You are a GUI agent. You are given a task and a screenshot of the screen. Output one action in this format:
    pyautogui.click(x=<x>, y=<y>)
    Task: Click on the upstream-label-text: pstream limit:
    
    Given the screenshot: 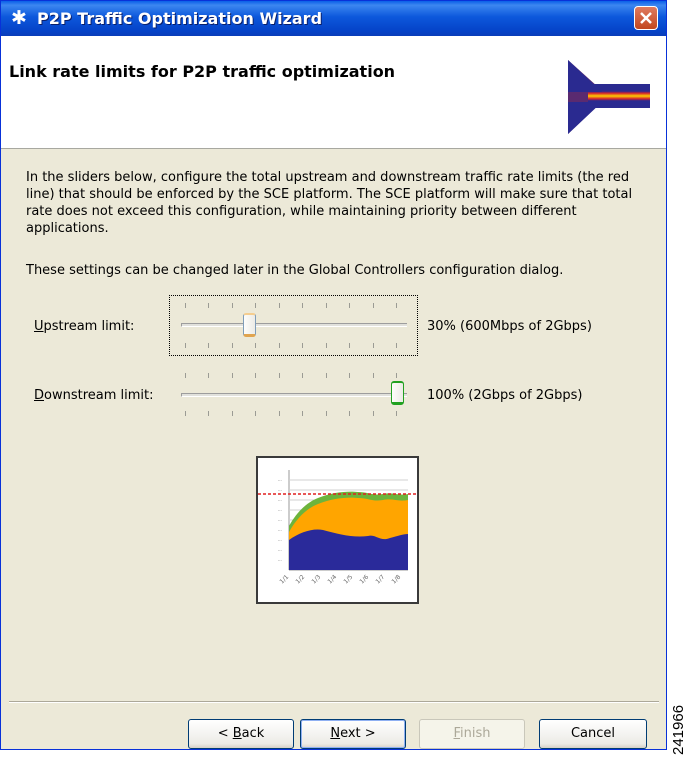 What is the action you would take?
    pyautogui.click(x=89, y=326)
    